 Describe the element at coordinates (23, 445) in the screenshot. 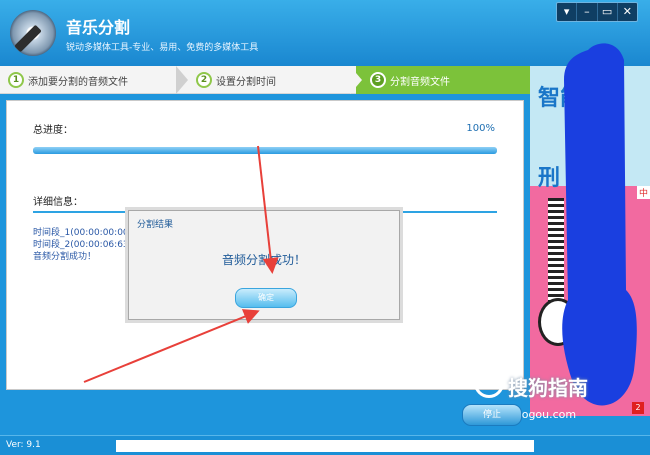

I see `version-label: Ver: 9.1` at that location.